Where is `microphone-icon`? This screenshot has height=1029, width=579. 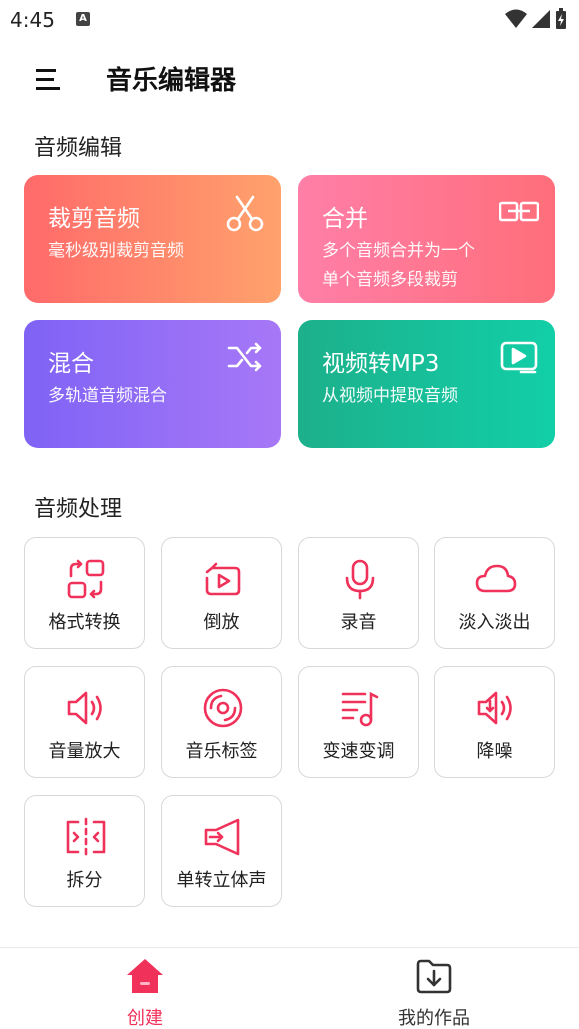
microphone-icon is located at coordinates (360, 579).